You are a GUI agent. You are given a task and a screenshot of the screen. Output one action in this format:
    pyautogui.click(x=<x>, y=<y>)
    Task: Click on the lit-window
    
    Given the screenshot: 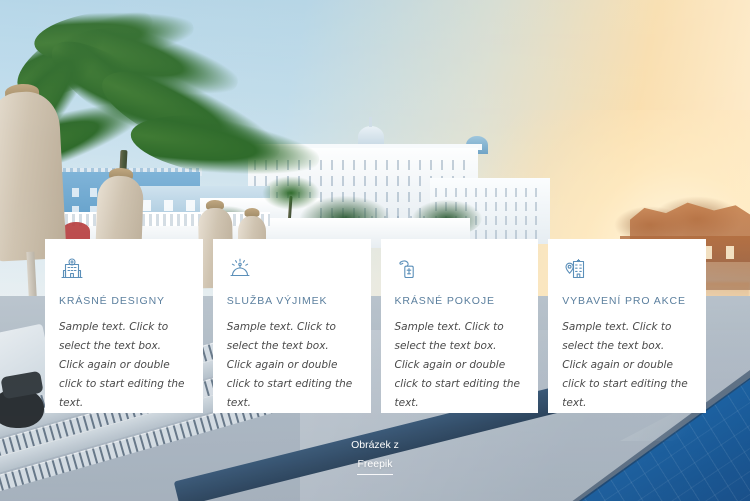 What is the action you would take?
    pyautogui.click(x=730, y=252)
    